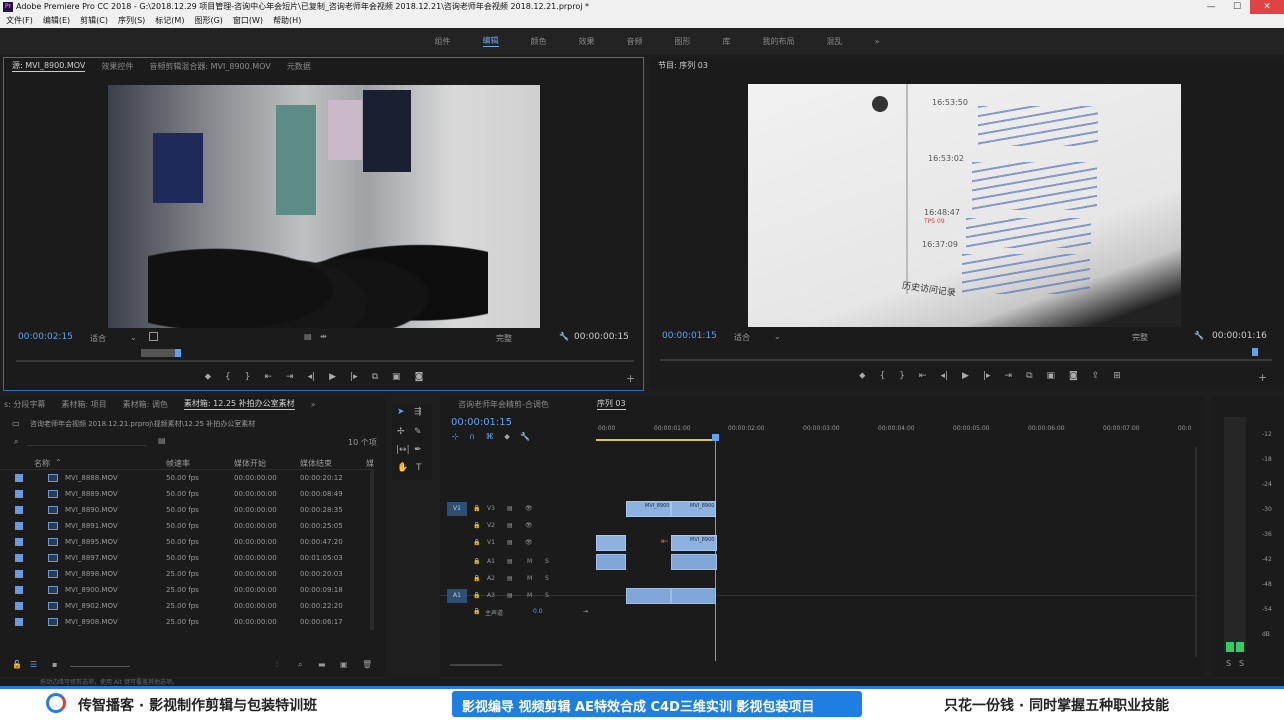 Image resolution: width=1284 pixels, height=720 pixels. Describe the element at coordinates (367, 664) in the screenshot. I see `trash-icon: 🗑` at that location.